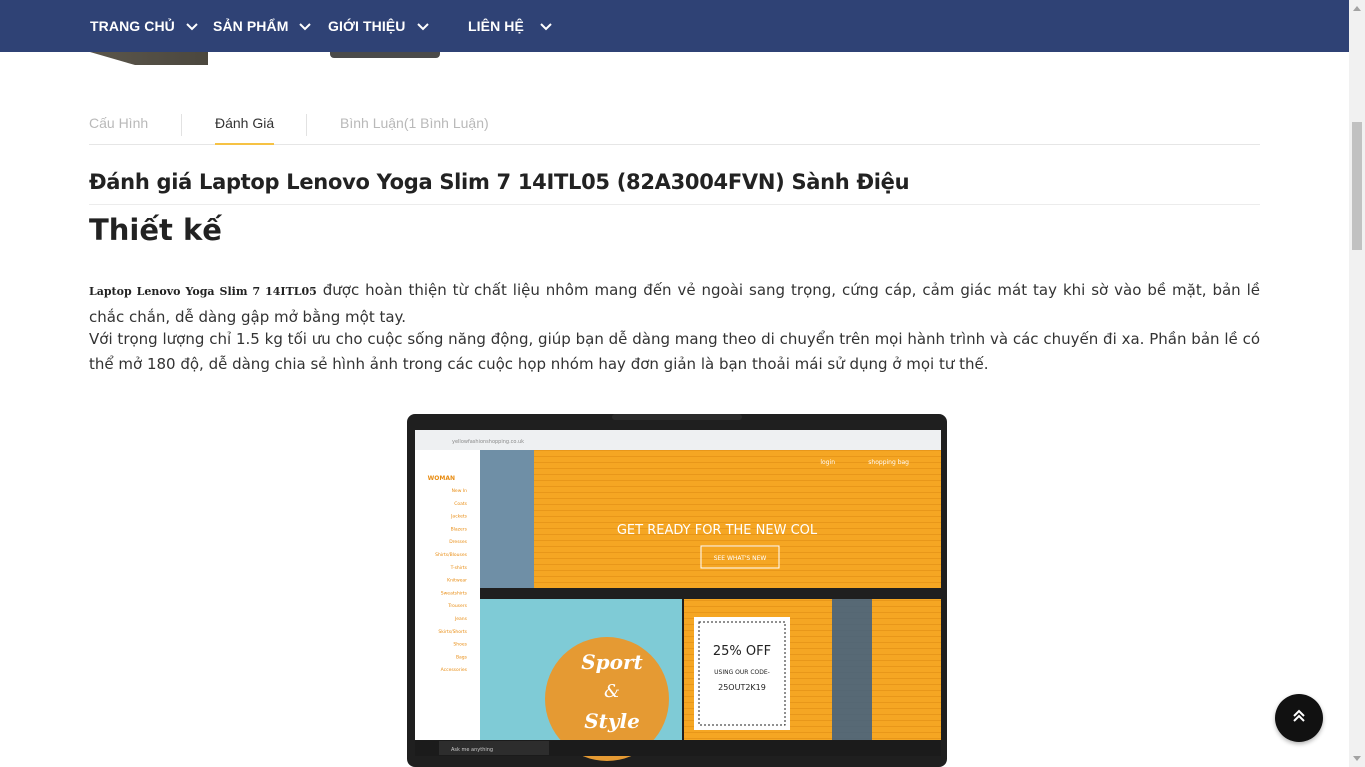 Image resolution: width=1365 pixels, height=767 pixels. I want to click on nav-item-about: GIỚI THIỆU, so click(379, 26).